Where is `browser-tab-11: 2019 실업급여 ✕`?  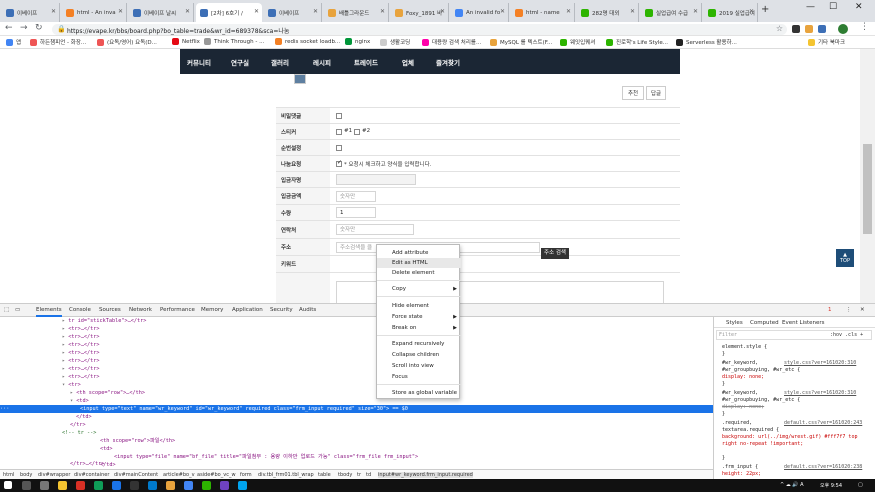 browser-tab-11: 2019 실업급여 ✕ is located at coordinates (731, 12).